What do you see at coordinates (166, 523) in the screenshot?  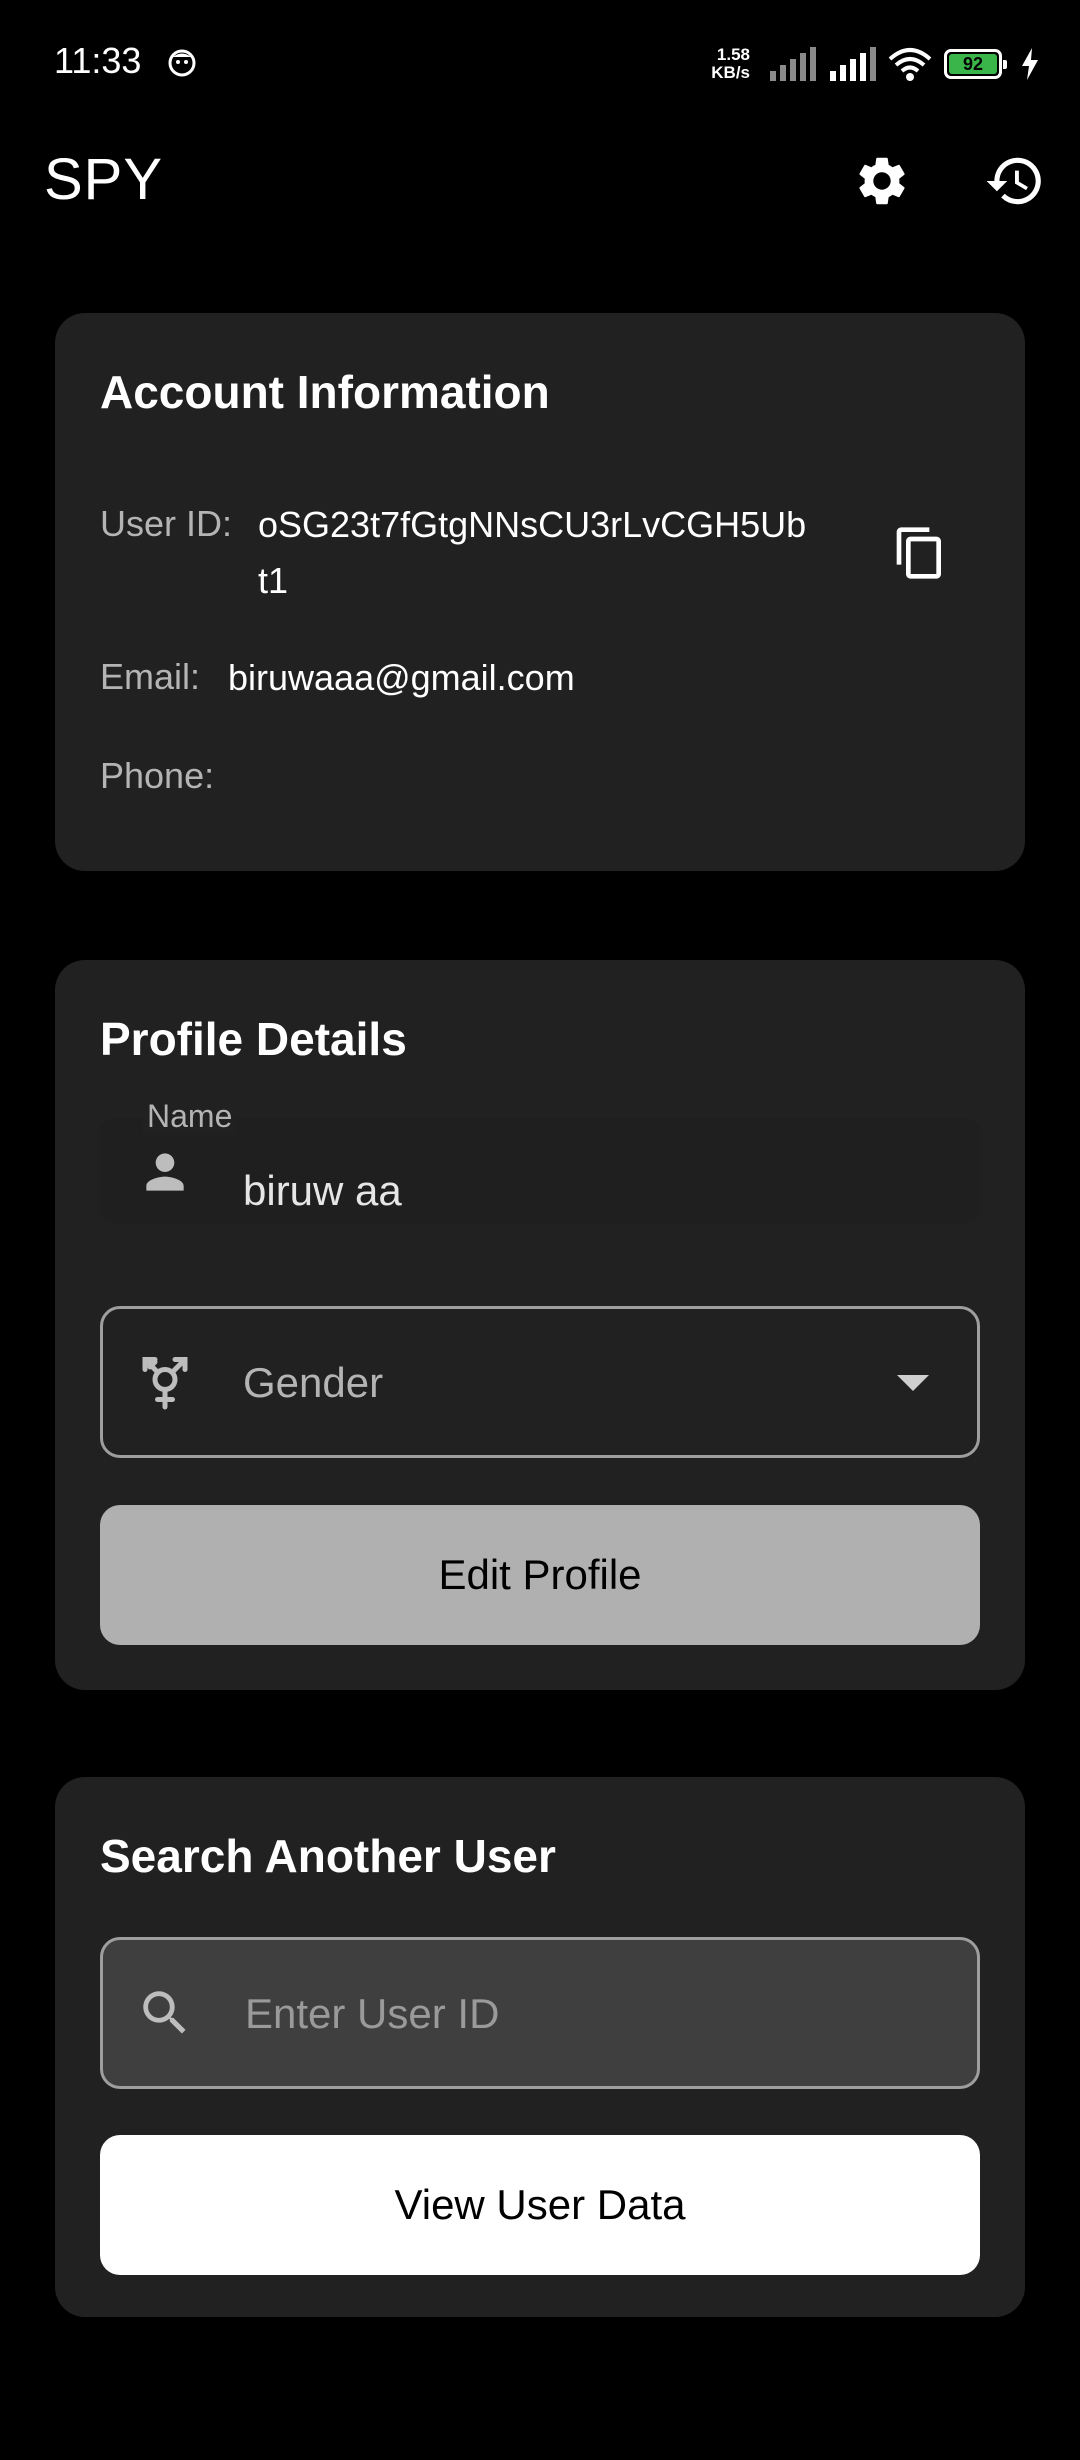 I see `user-id-label: User ID:` at bounding box center [166, 523].